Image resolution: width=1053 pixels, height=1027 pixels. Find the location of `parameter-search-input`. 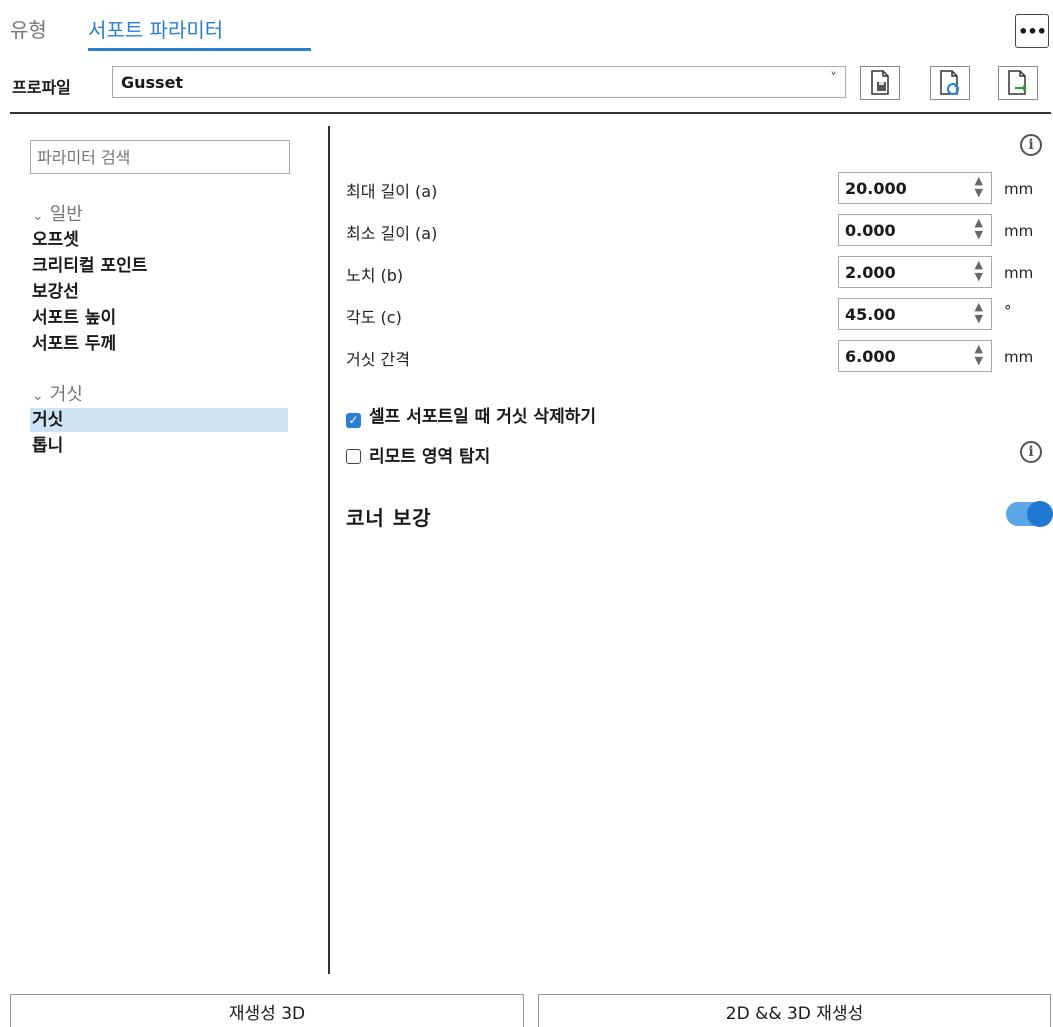

parameter-search-input is located at coordinates (160, 157).